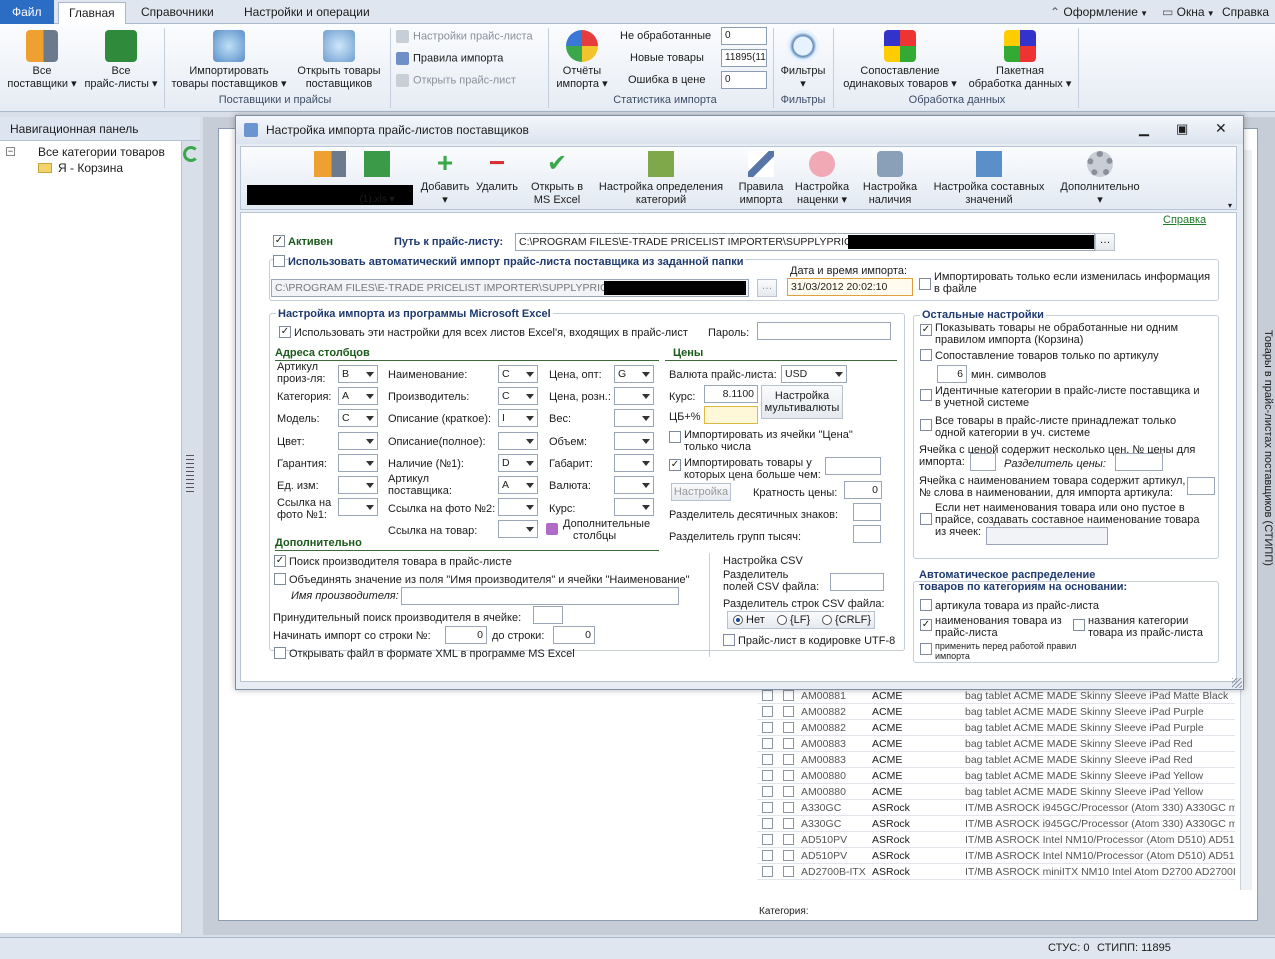  What do you see at coordinates (280, 579) in the screenshot?
I see `join-maker-checkbox` at bounding box center [280, 579].